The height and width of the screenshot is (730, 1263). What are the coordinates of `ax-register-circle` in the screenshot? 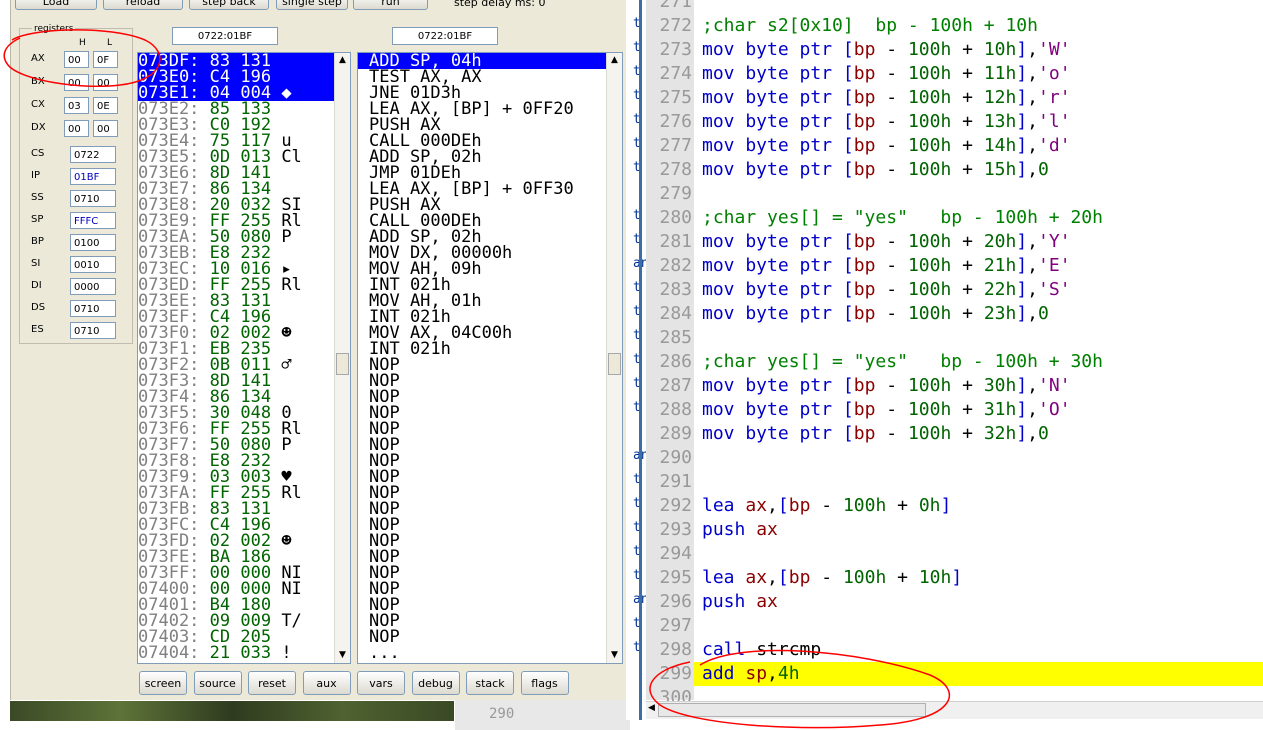 It's located at (82, 58).